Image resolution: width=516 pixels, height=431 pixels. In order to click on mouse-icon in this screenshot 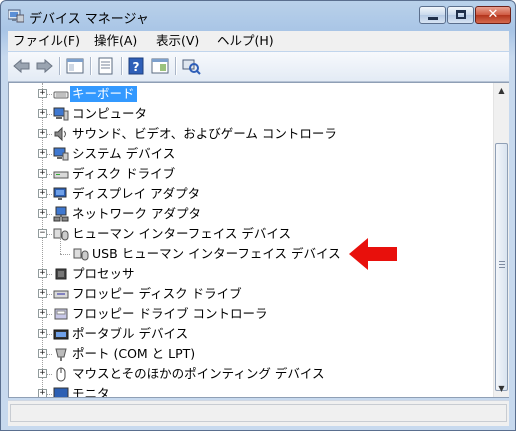, I will do `click(61, 374)`.